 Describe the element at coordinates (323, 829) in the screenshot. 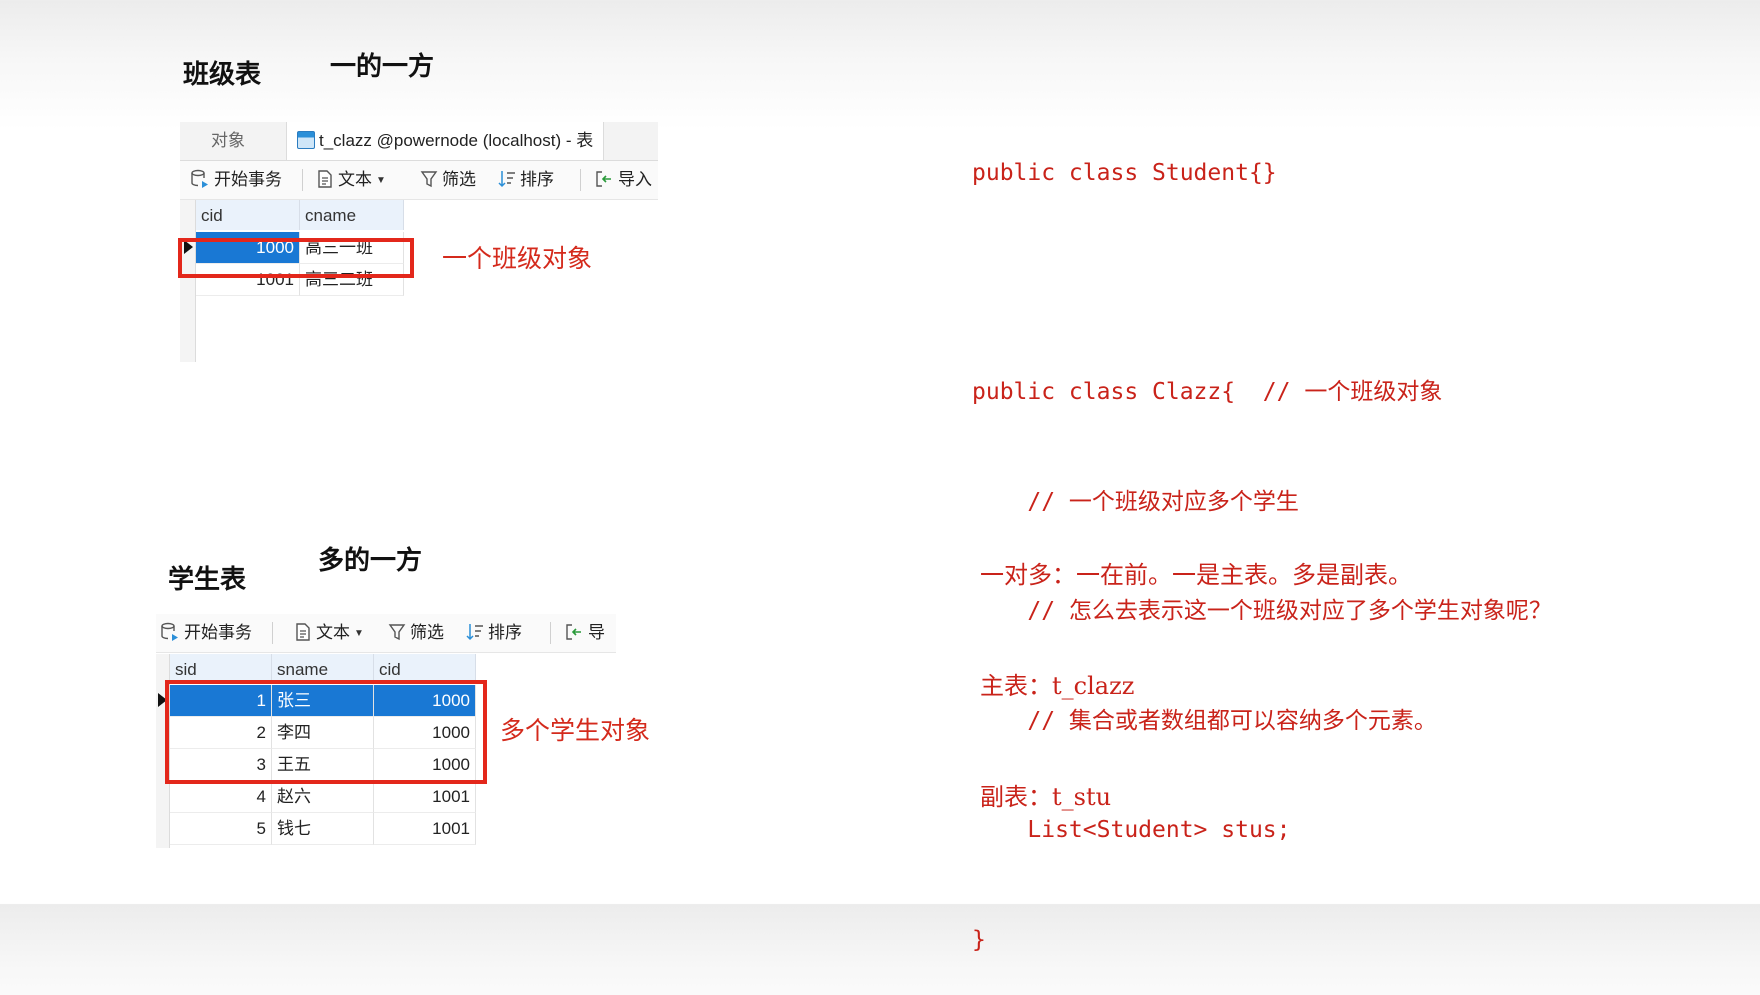

I see `table-cell: 钱七` at that location.